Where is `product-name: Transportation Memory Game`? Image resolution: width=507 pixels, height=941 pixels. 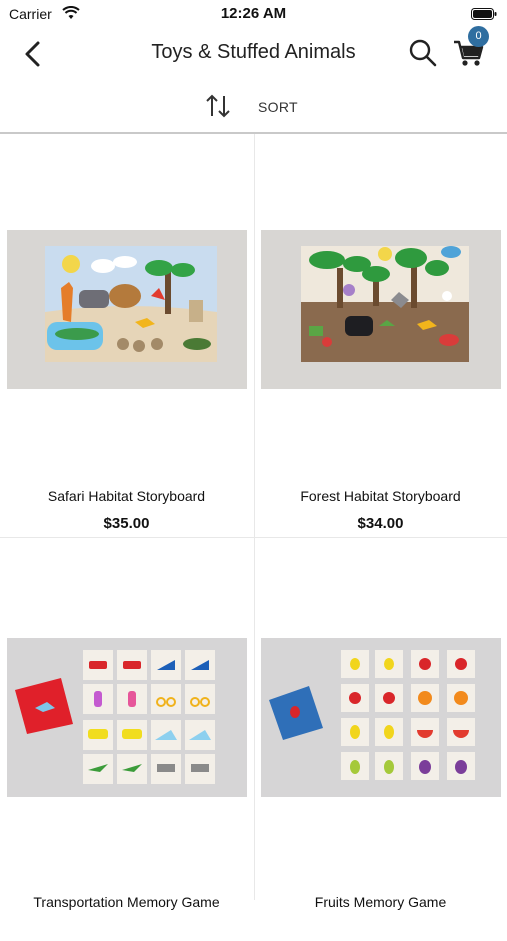 product-name: Transportation Memory Game is located at coordinates (126, 902).